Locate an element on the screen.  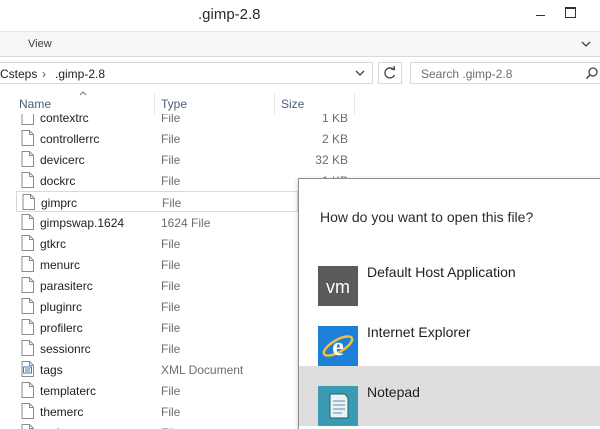
svg-text: vm is located at coordinates (338, 287).